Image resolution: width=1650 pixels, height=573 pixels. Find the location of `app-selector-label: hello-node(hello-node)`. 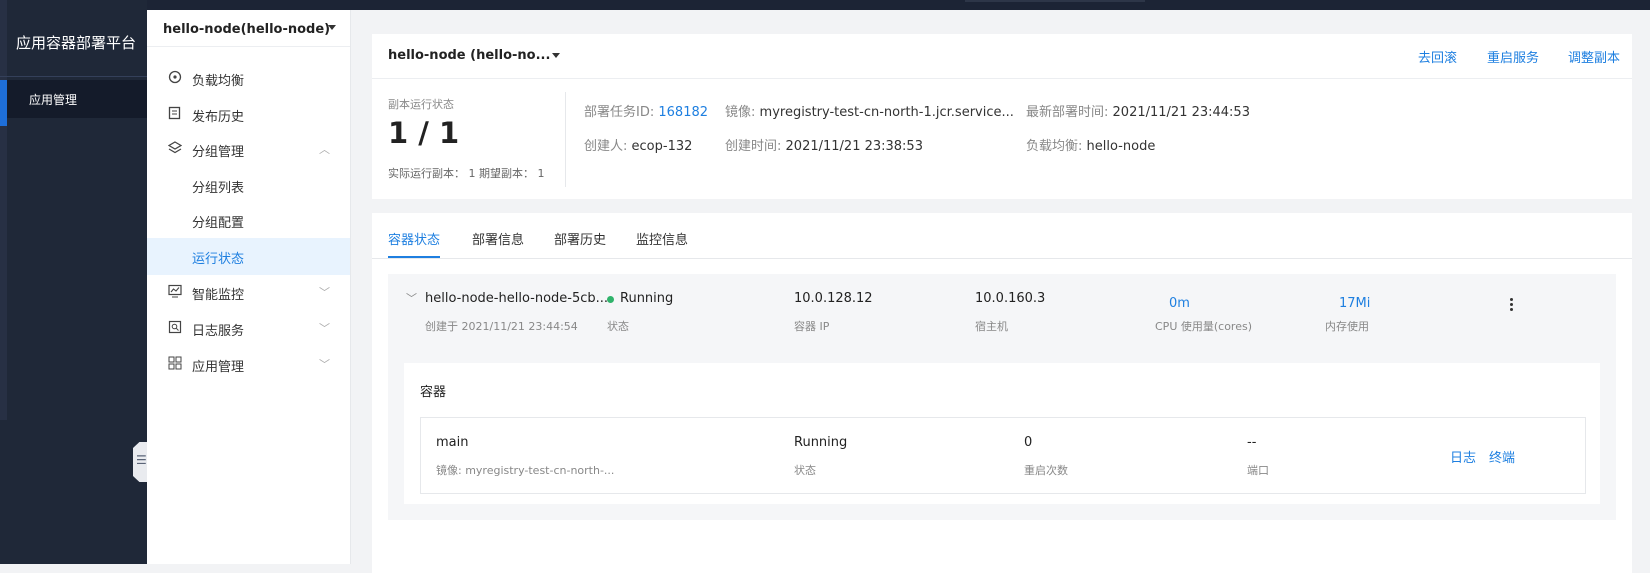

app-selector-label: hello-node(hello-node) is located at coordinates (247, 29).